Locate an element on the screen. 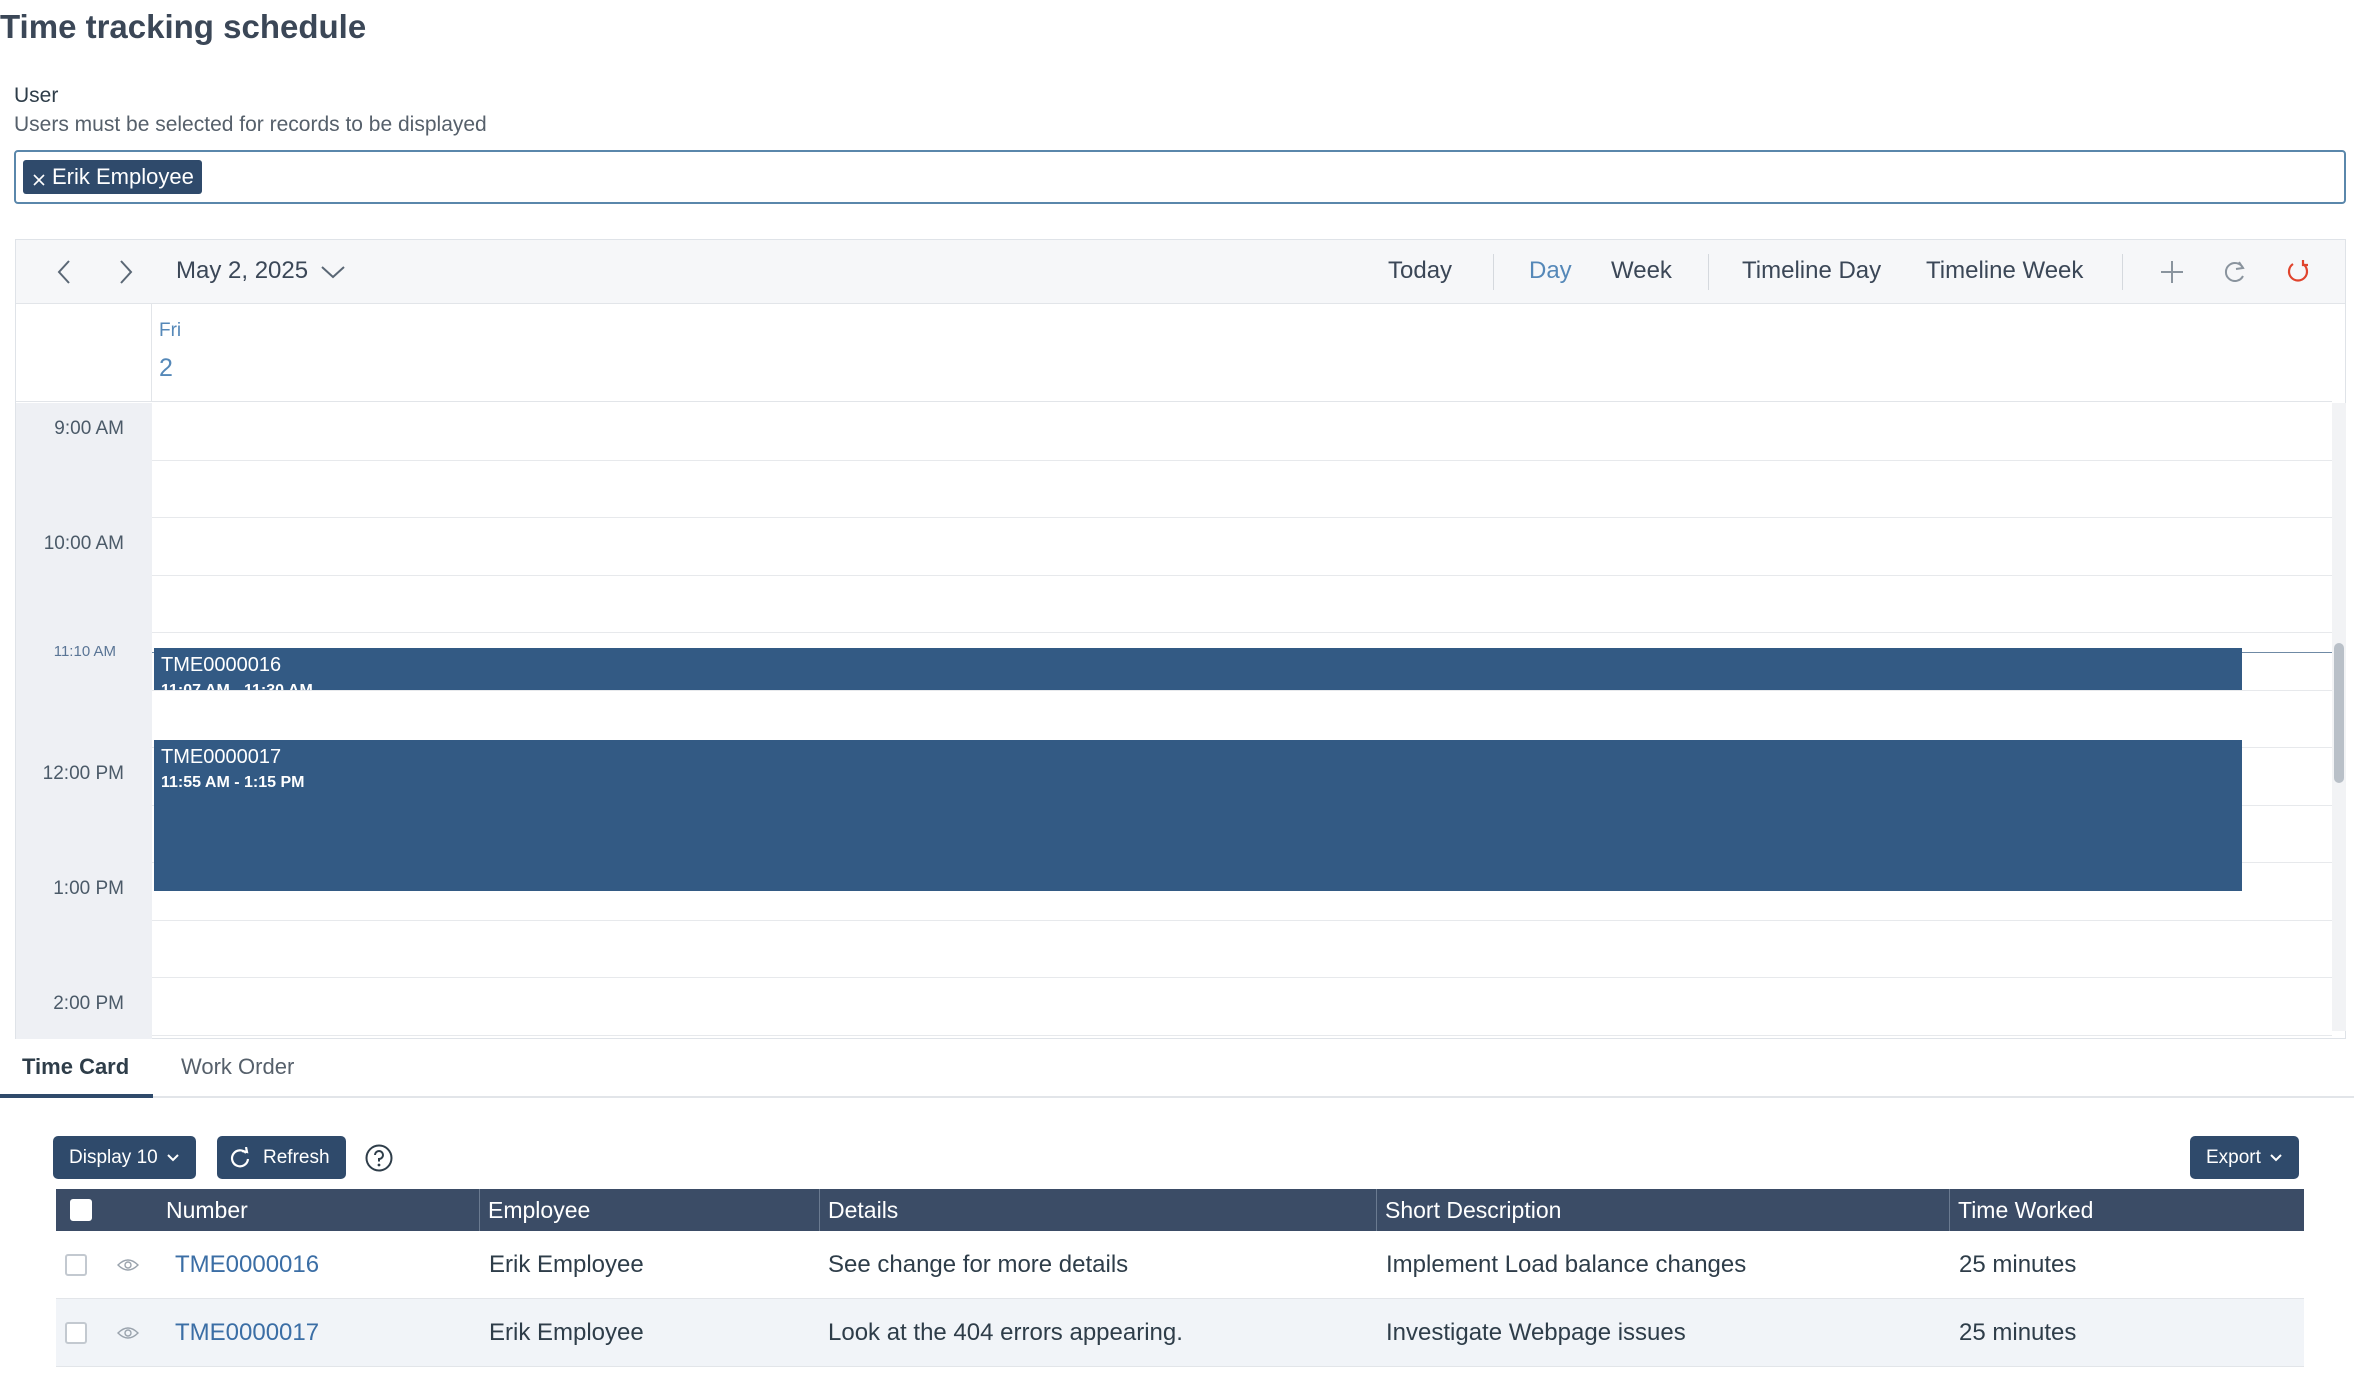 The width and height of the screenshot is (2354, 1378). short-description-cell: Investigate Webpage issues is located at coordinates (1536, 1332).